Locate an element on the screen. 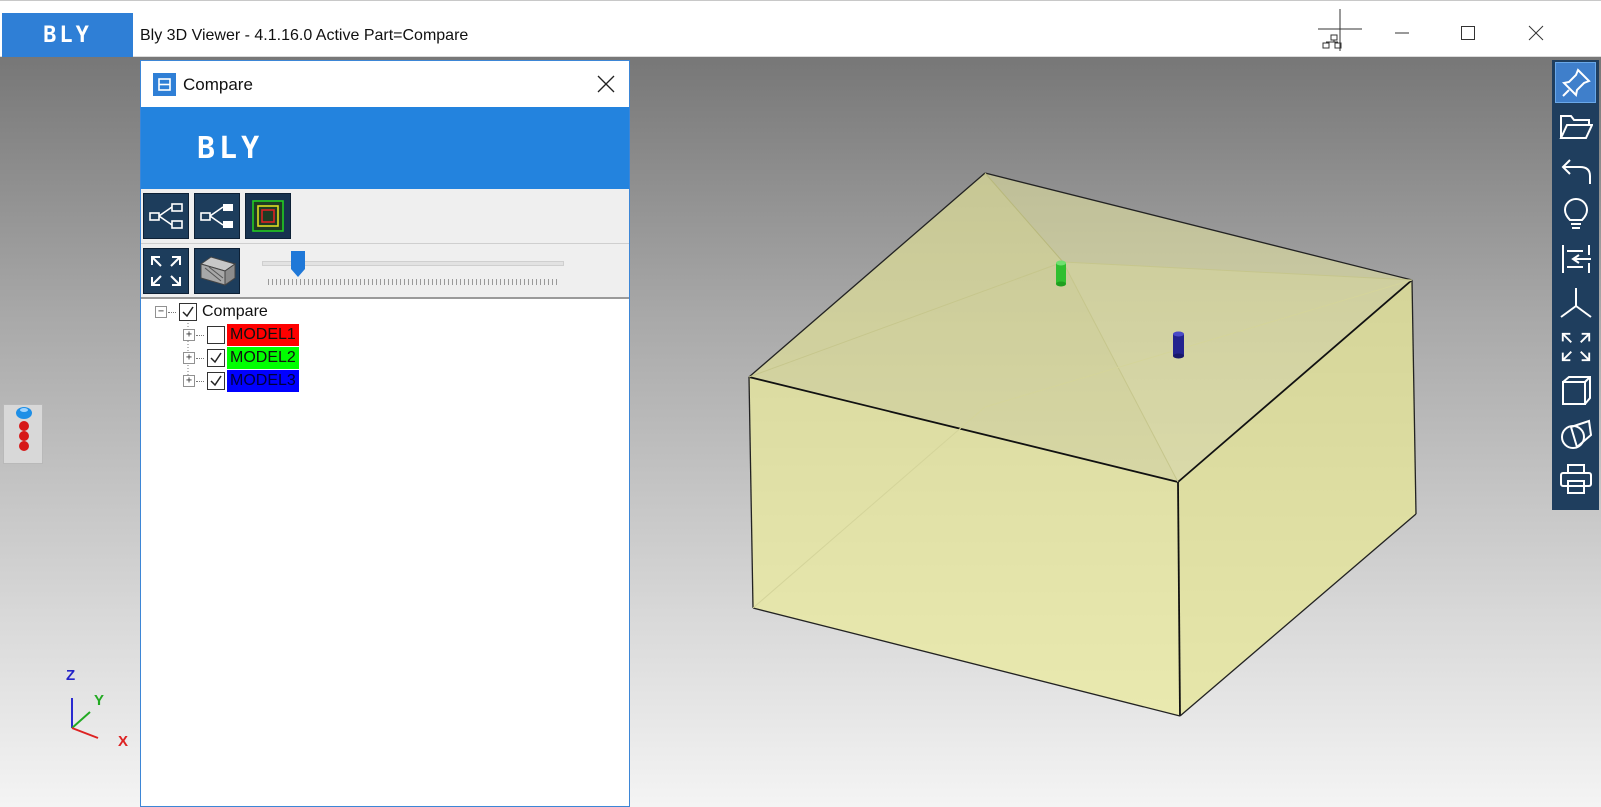  checkbox-model3 is located at coordinates (216, 381).